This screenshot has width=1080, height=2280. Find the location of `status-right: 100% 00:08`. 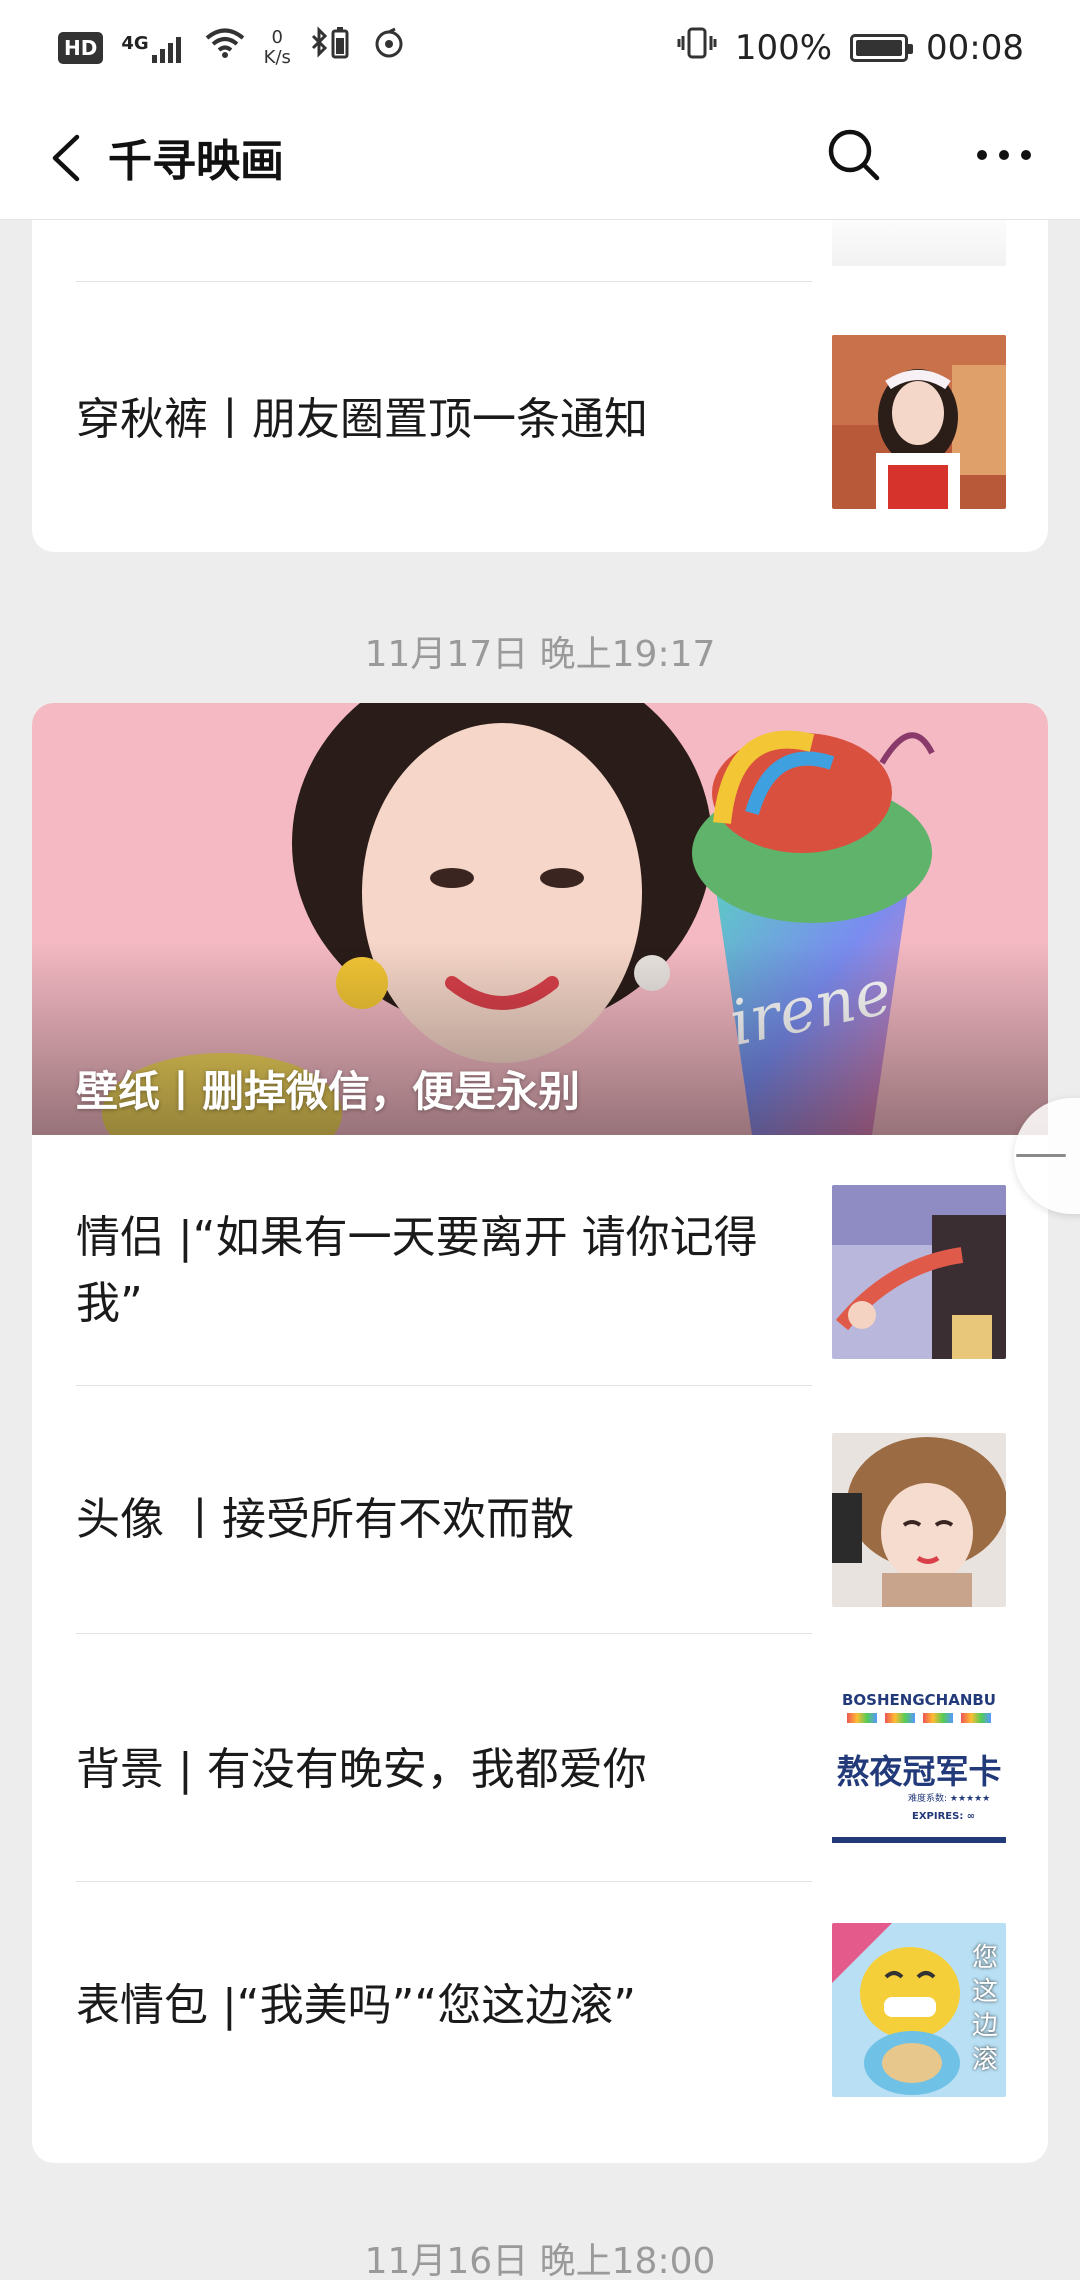

status-right: 100% 00:08 is located at coordinates (850, 47).